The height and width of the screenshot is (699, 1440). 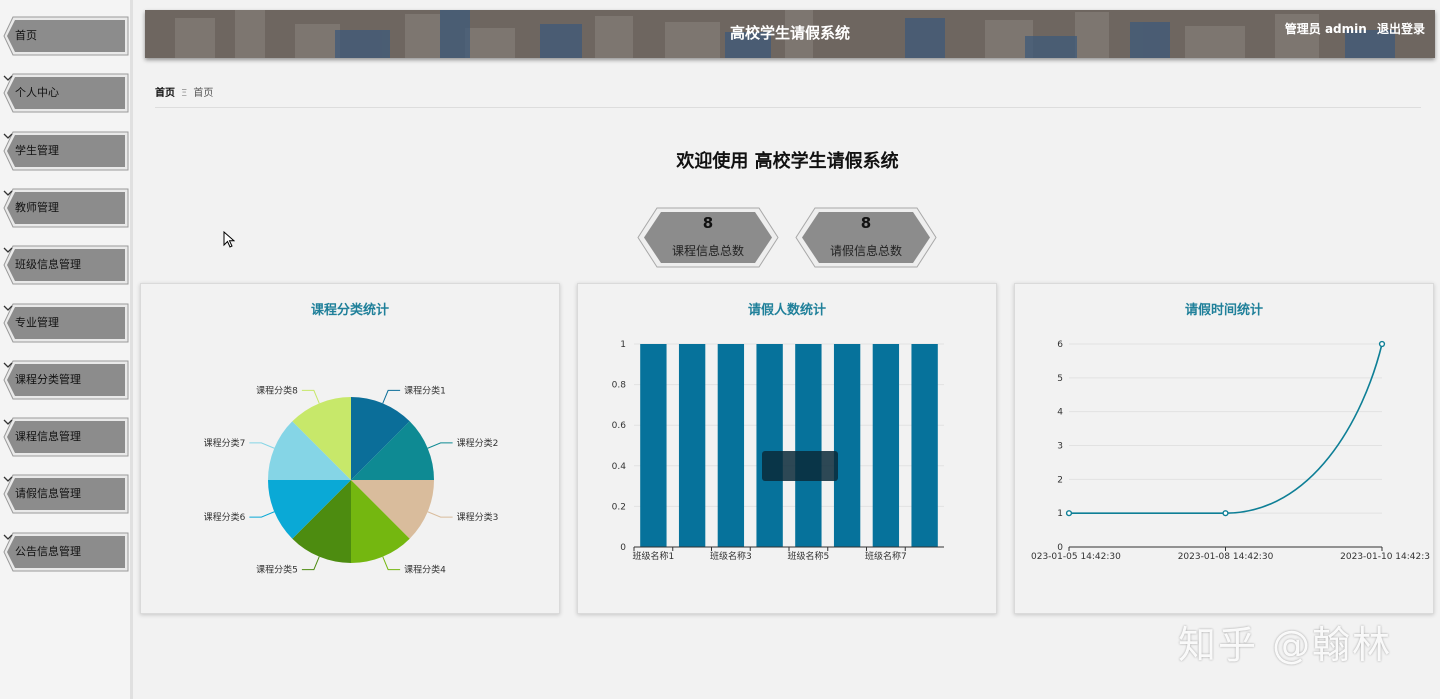 I want to click on header-bar: 高校学生请假系统 管理员 admin 退出登录, so click(x=790, y=34).